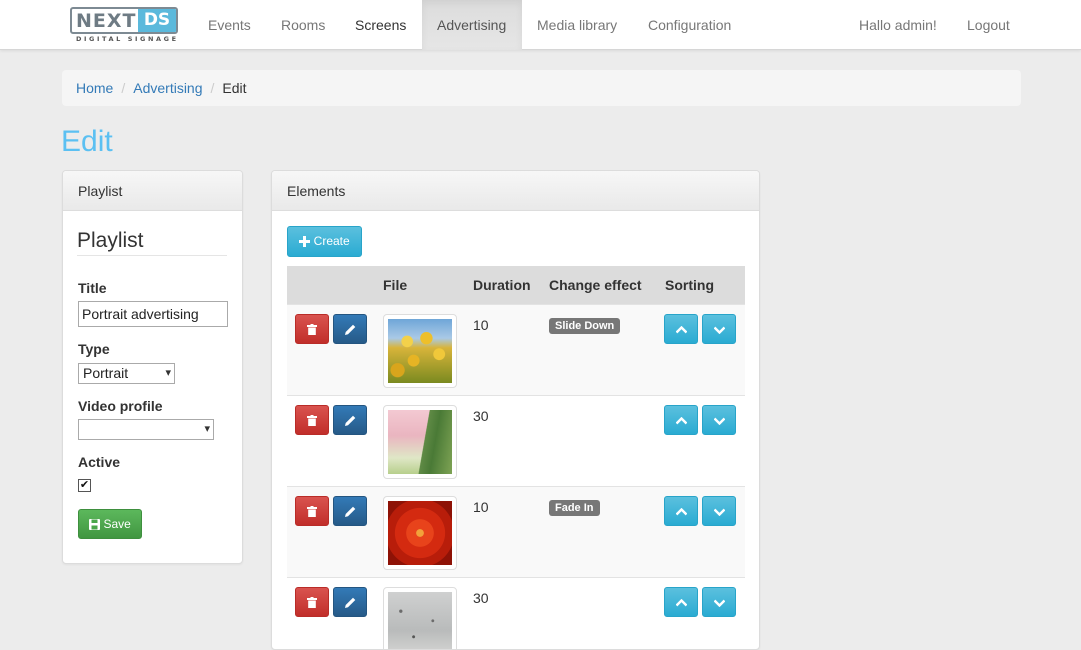 The height and width of the screenshot is (650, 1081). Describe the element at coordinates (303, 25) in the screenshot. I see `nav-rooms: Rooms` at that location.